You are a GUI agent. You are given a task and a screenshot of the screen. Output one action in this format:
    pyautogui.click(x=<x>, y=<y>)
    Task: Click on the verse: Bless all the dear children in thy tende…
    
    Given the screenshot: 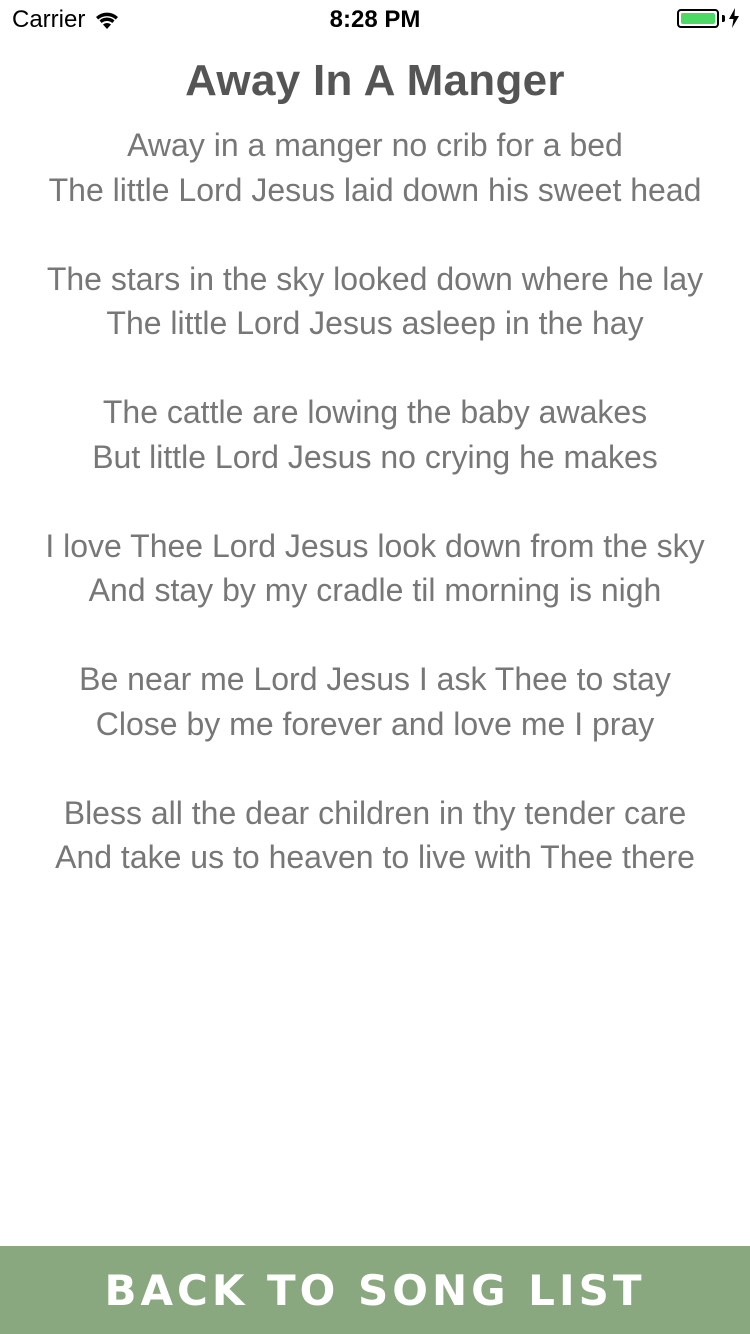 What is the action you would take?
    pyautogui.click(x=375, y=835)
    